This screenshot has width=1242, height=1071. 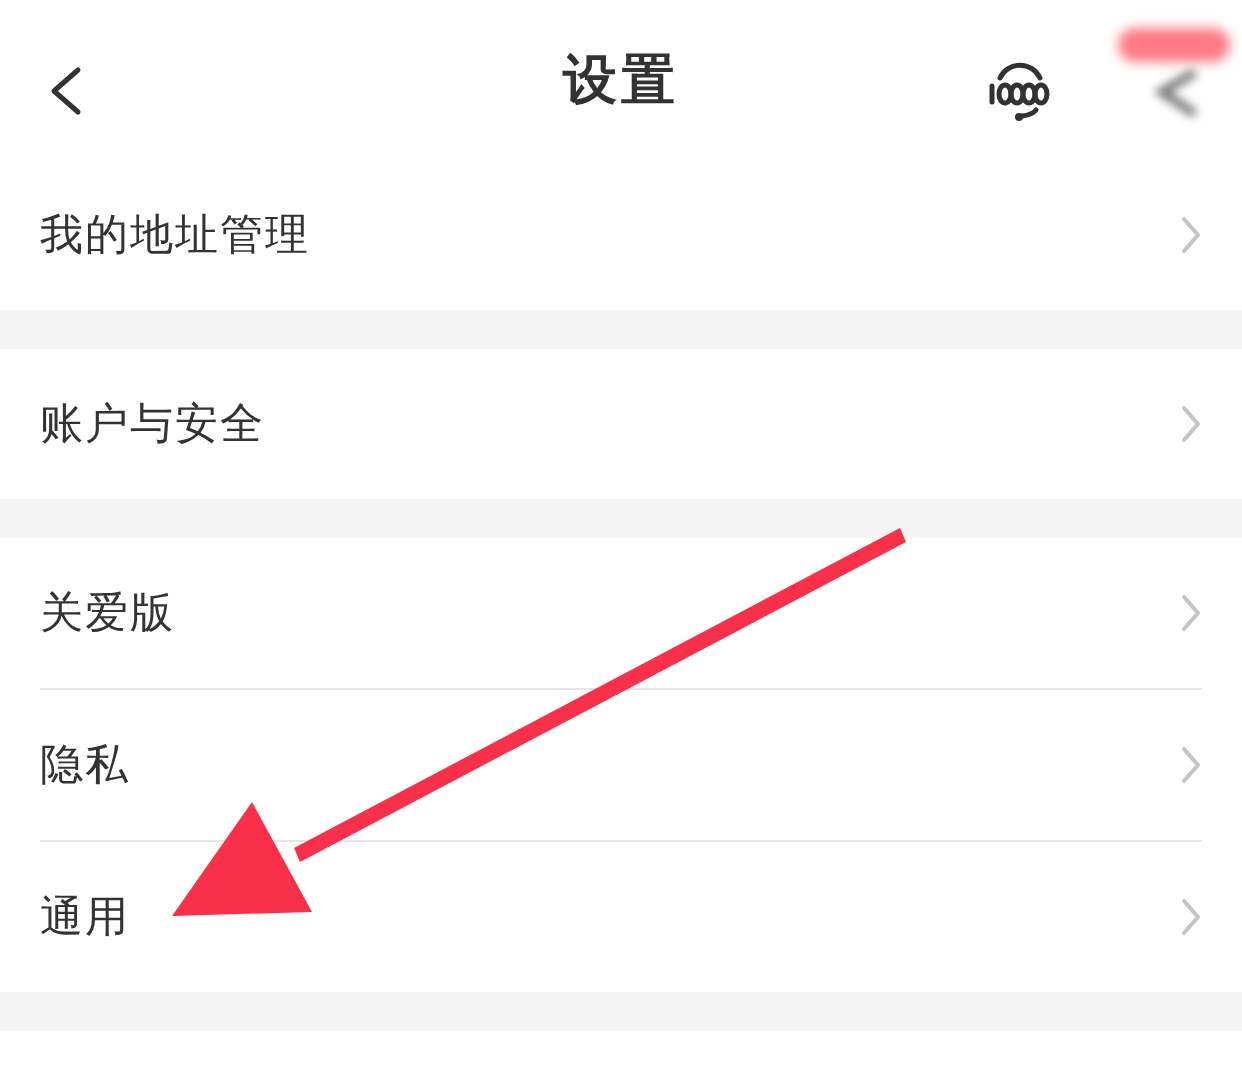 What do you see at coordinates (175, 235) in the screenshot?
I see `menu-item-label: 我的地址管理` at bounding box center [175, 235].